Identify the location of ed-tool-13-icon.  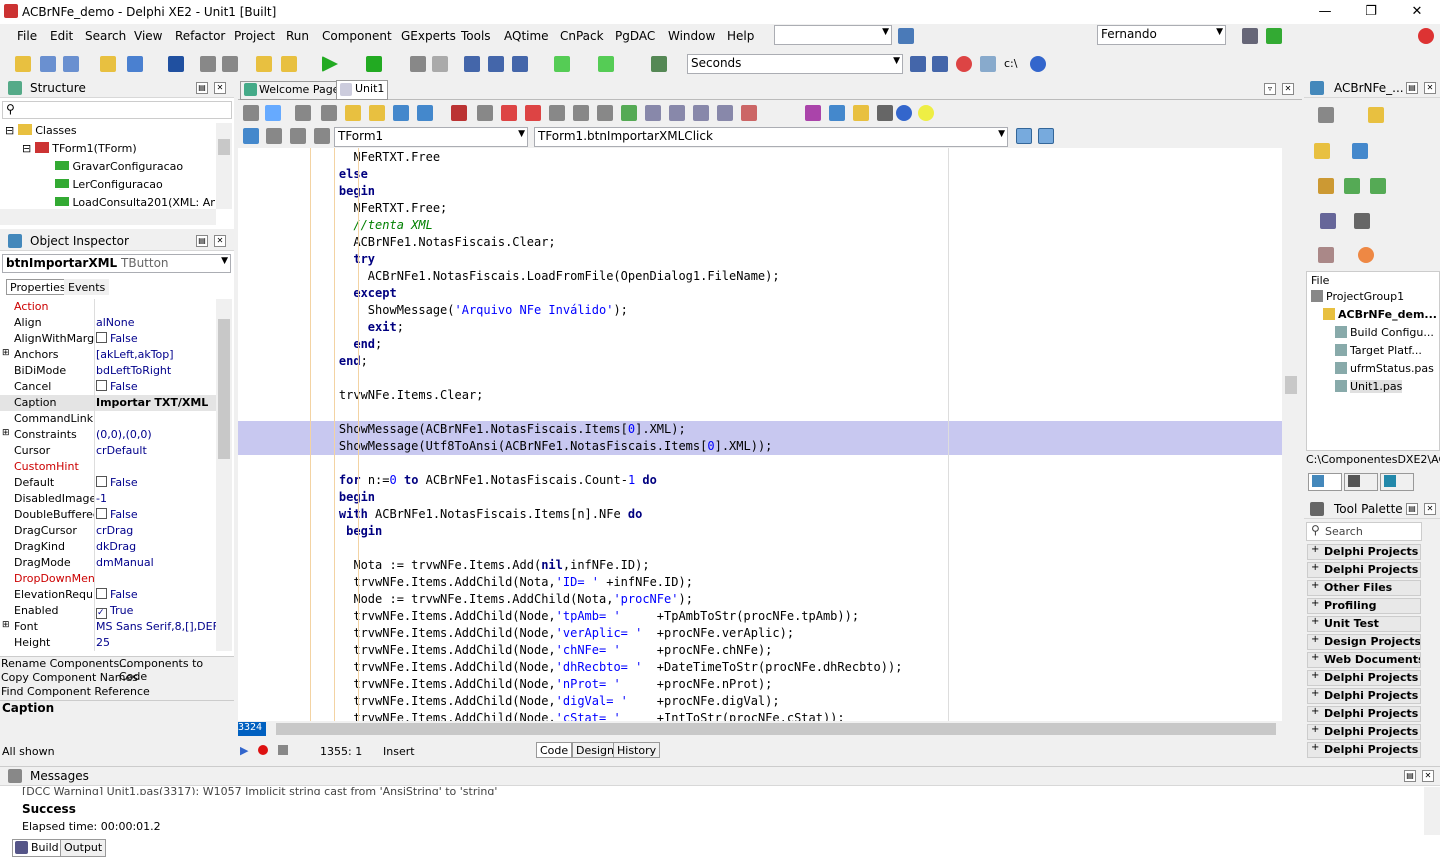
(557, 113).